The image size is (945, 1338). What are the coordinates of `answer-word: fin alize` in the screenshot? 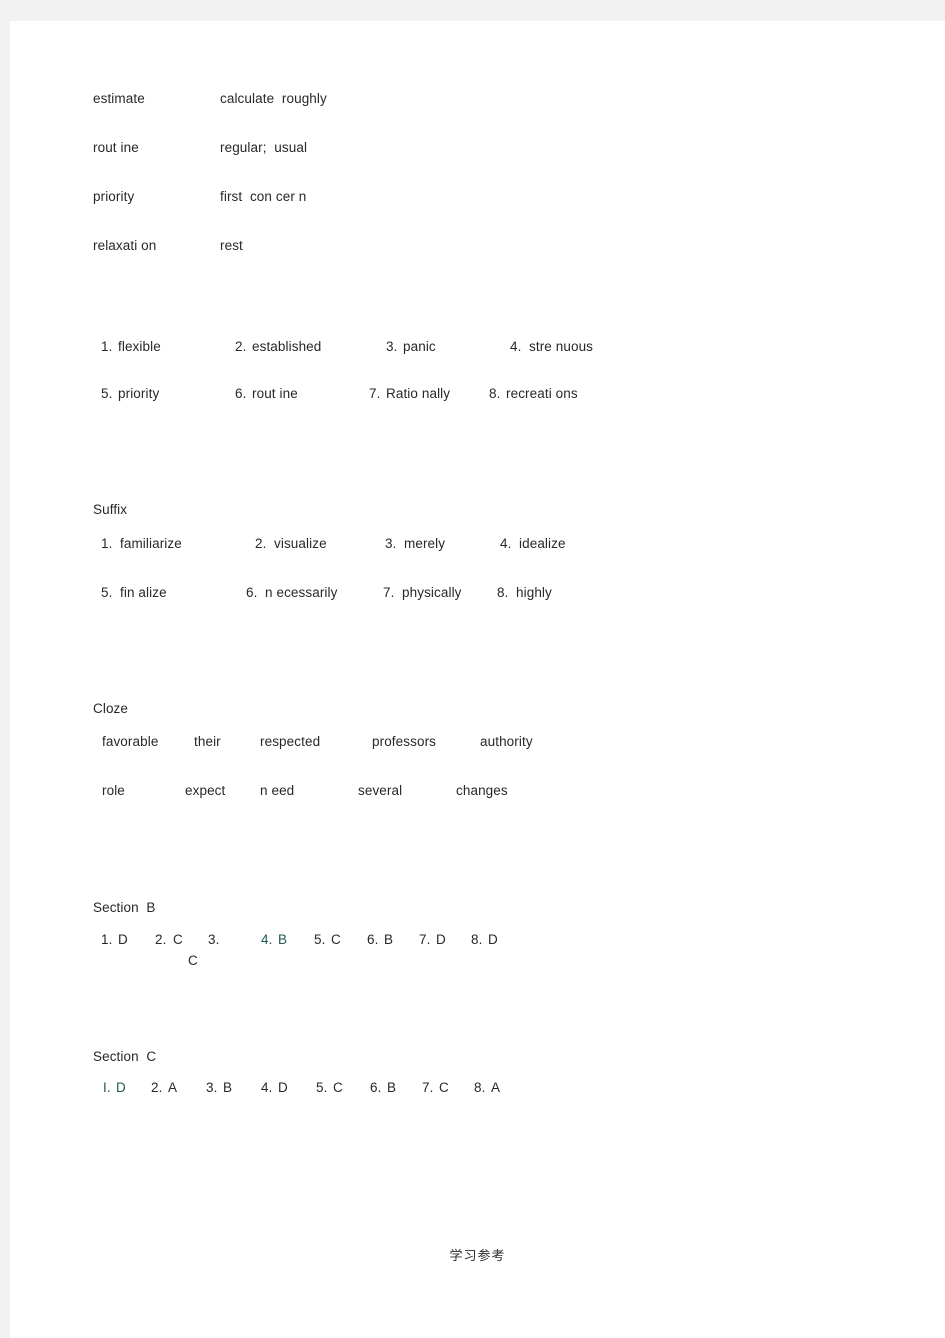 It's located at (143, 592).